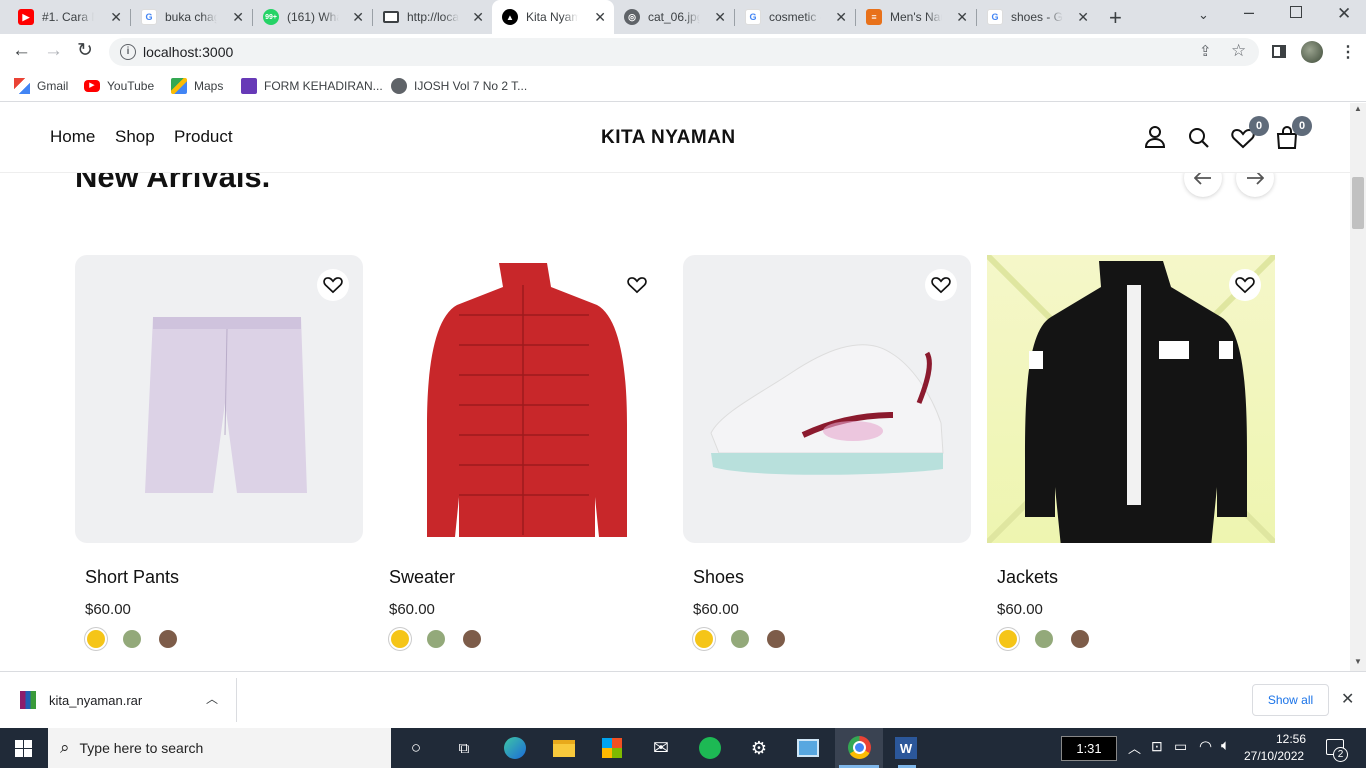 The image size is (1366, 768). I want to click on tab-whatsapp: 99+ (161) What ✕, so click(312, 17).